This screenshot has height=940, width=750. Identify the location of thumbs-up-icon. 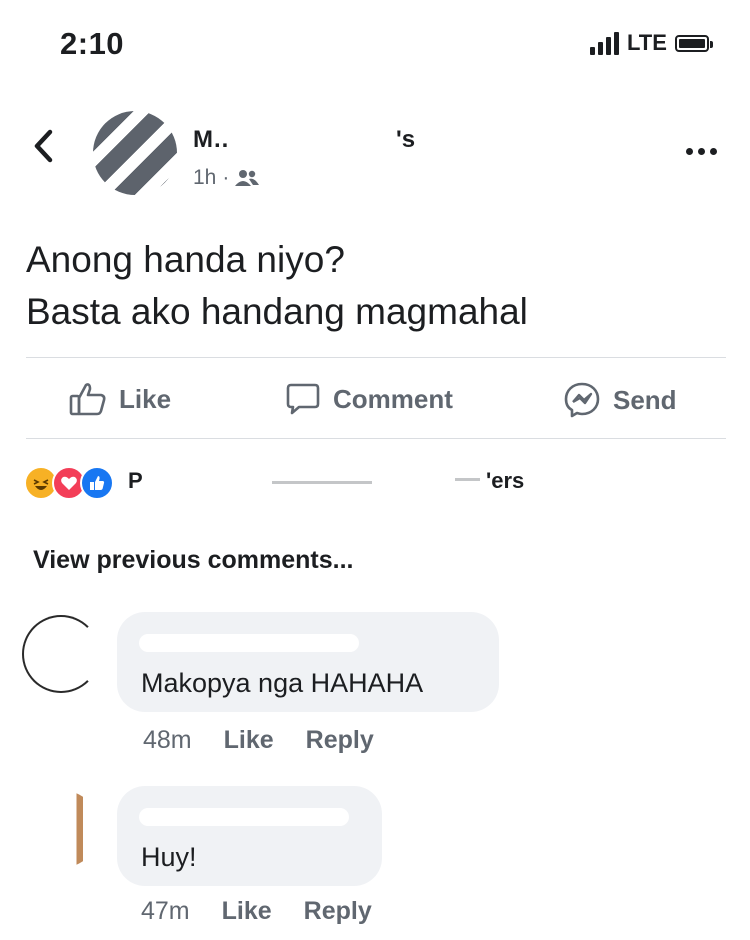
(87, 399).